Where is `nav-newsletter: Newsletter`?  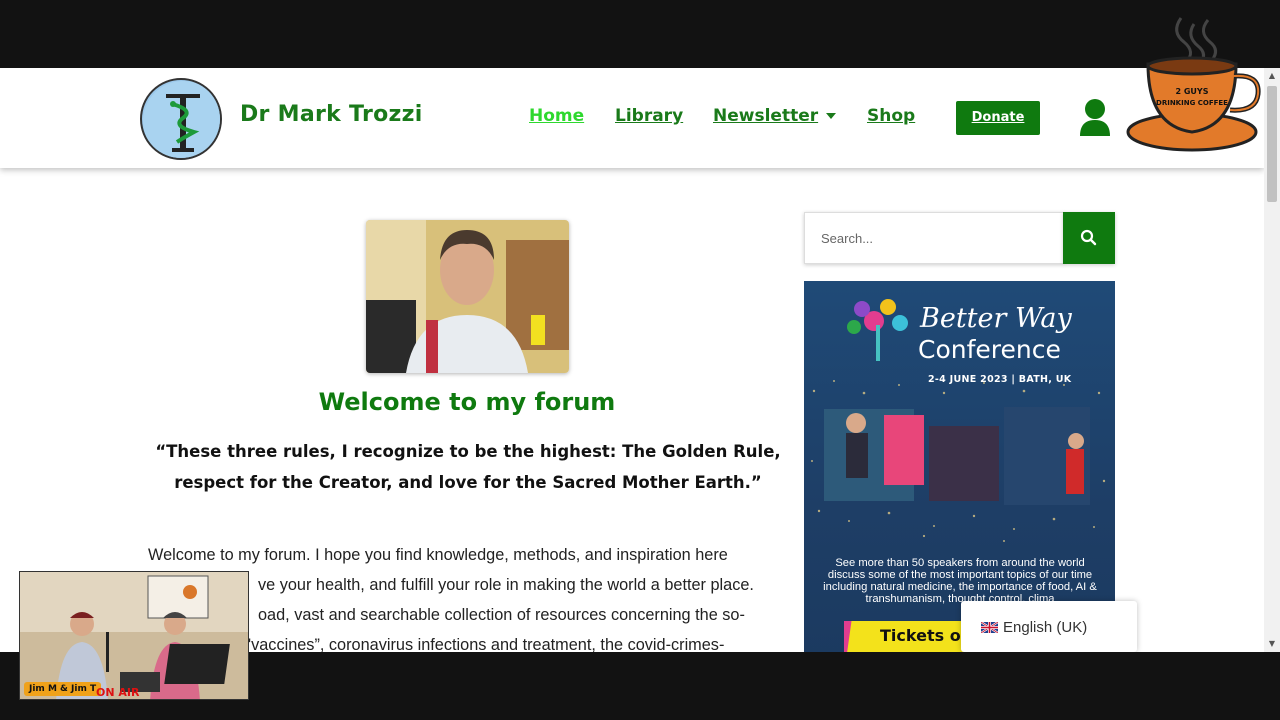
nav-newsletter: Newsletter is located at coordinates (775, 116).